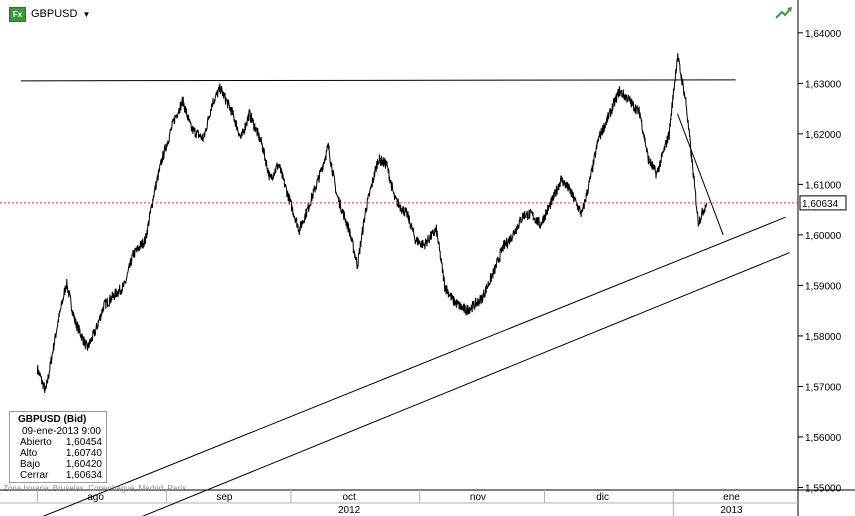  I want to click on info-row-low: Bajo 1,60420, so click(61, 464).